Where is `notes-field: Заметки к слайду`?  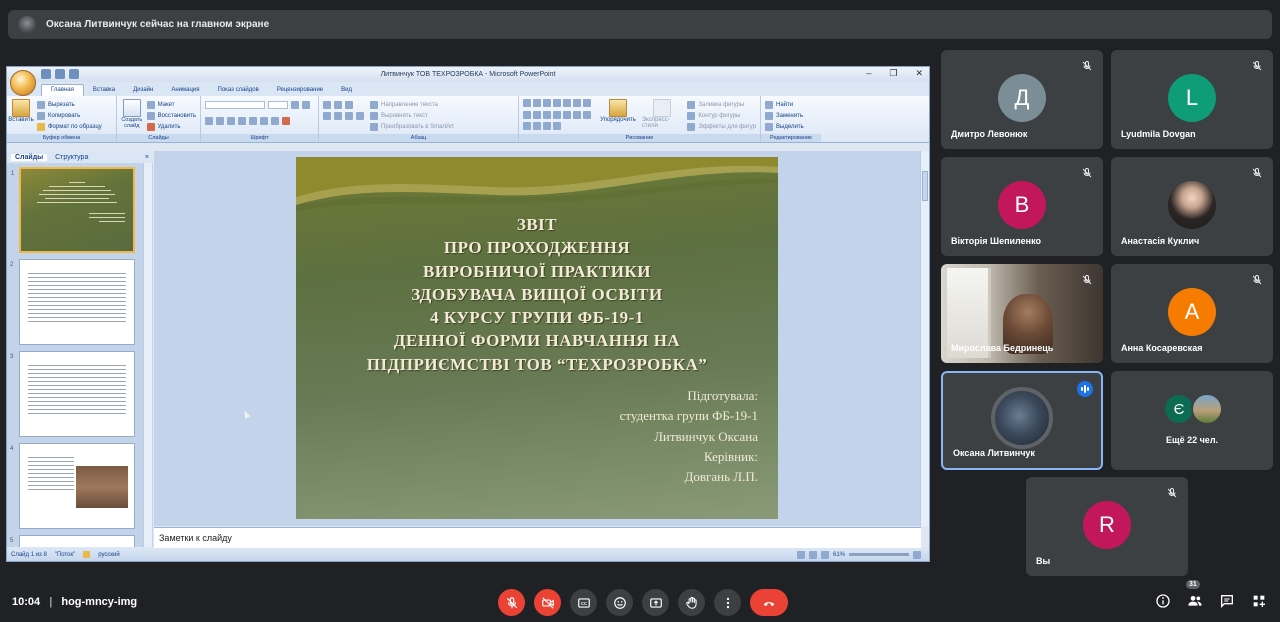 notes-field: Заметки к слайду is located at coordinates (537, 538).